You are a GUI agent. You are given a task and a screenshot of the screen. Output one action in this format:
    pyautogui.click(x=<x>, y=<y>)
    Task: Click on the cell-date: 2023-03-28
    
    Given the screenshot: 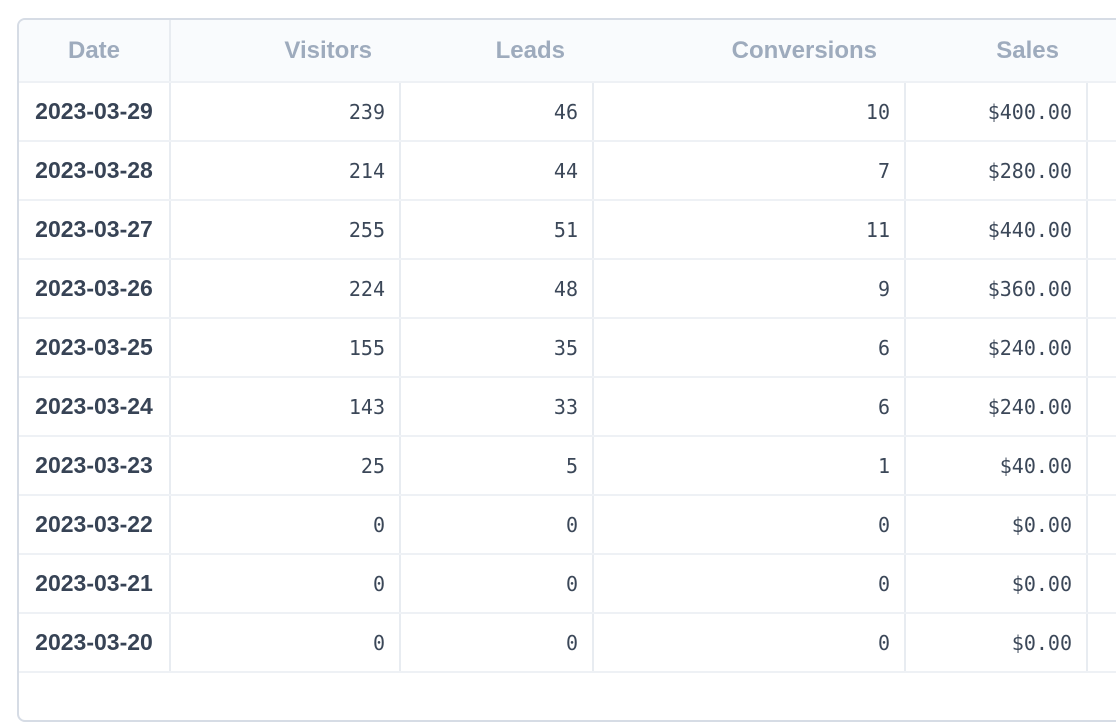 What is the action you would take?
    pyautogui.click(x=95, y=171)
    